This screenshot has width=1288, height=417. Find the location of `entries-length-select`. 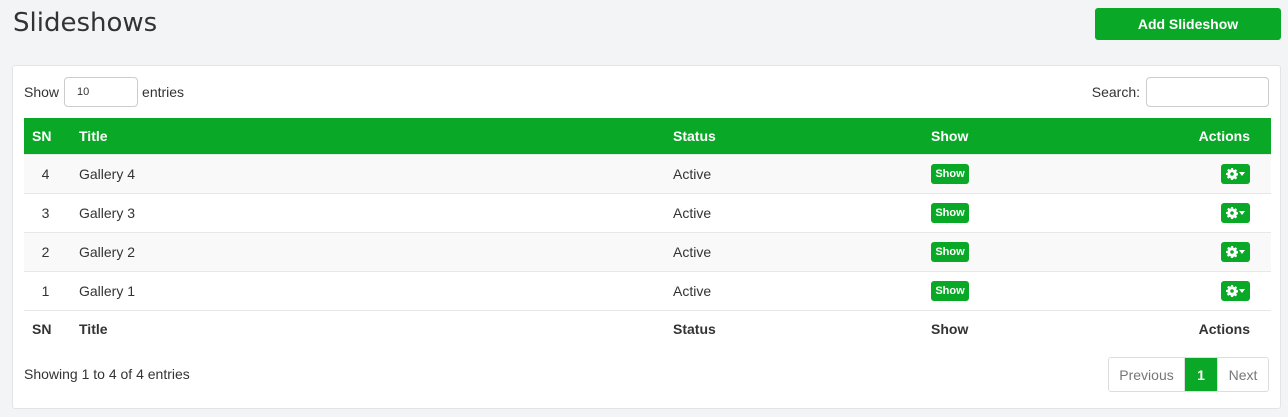

entries-length-select is located at coordinates (101, 92).